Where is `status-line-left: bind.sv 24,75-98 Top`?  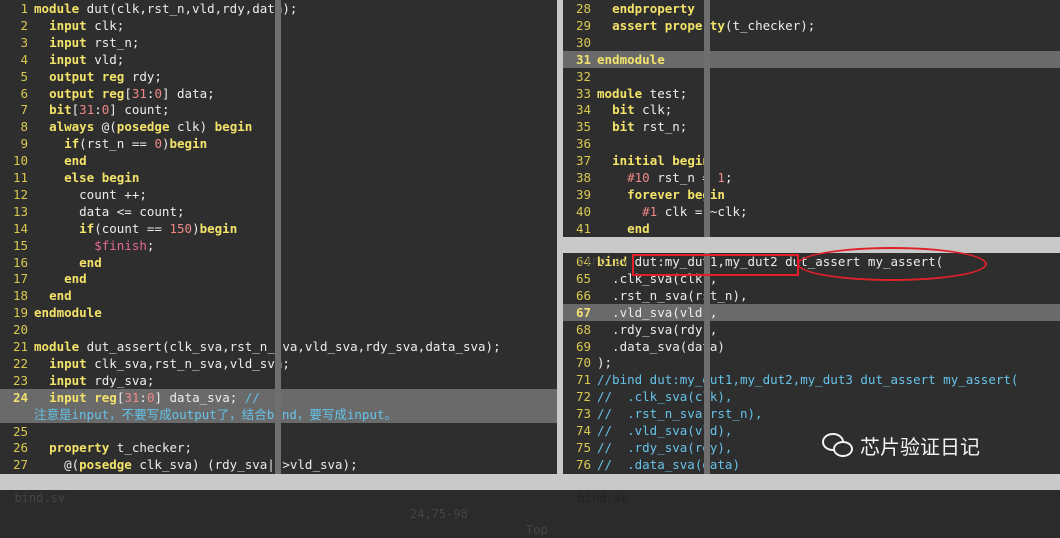 status-line-left: bind.sv 24,75-98 Top is located at coordinates (278, 505).